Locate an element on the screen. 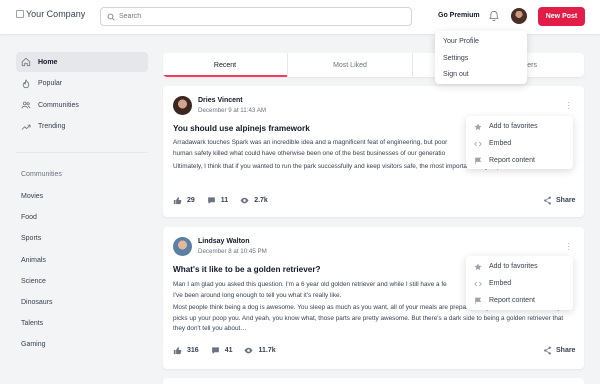  users-icon is located at coordinates (26, 105).